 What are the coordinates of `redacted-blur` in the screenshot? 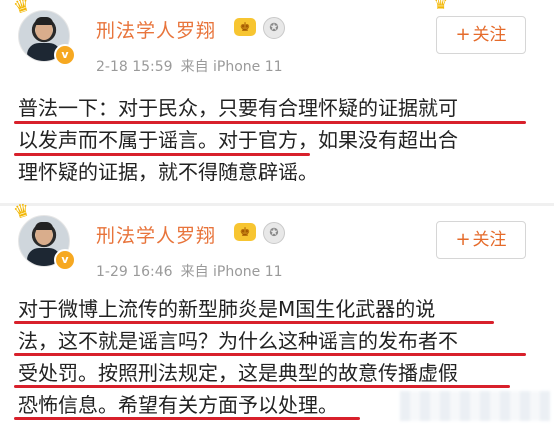 It's located at (475, 406).